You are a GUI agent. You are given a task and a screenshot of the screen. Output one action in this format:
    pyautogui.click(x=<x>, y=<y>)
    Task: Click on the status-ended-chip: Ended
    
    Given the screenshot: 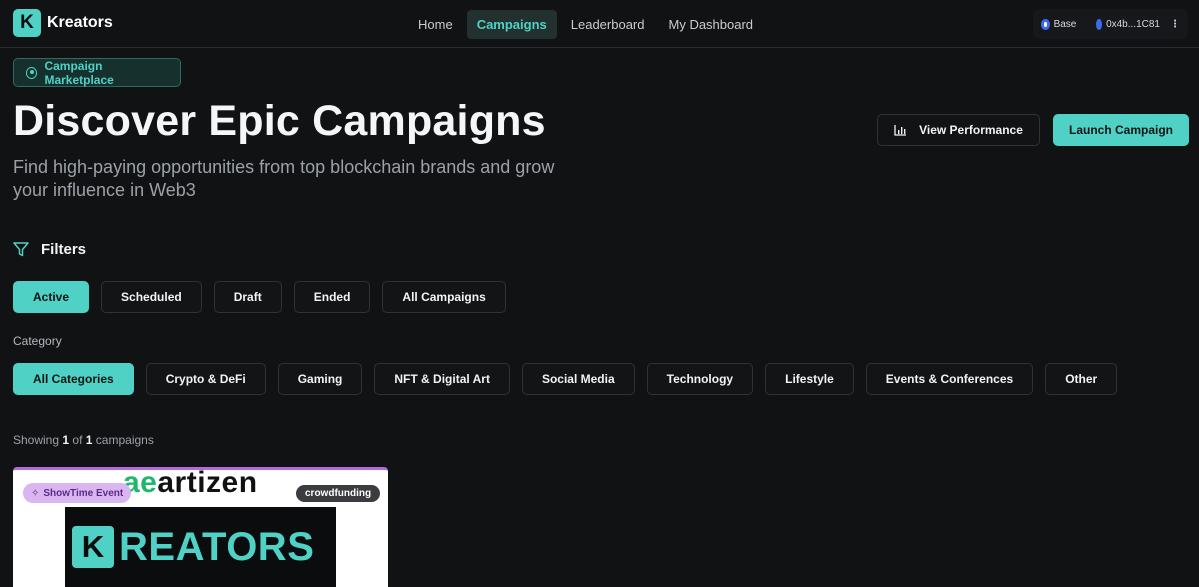 What is the action you would take?
    pyautogui.click(x=332, y=297)
    